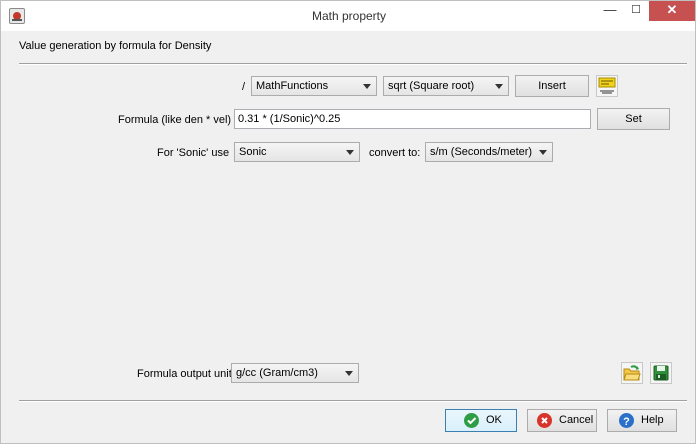 The width and height of the screenshot is (696, 444). I want to click on divider-bottom, so click(353, 401).